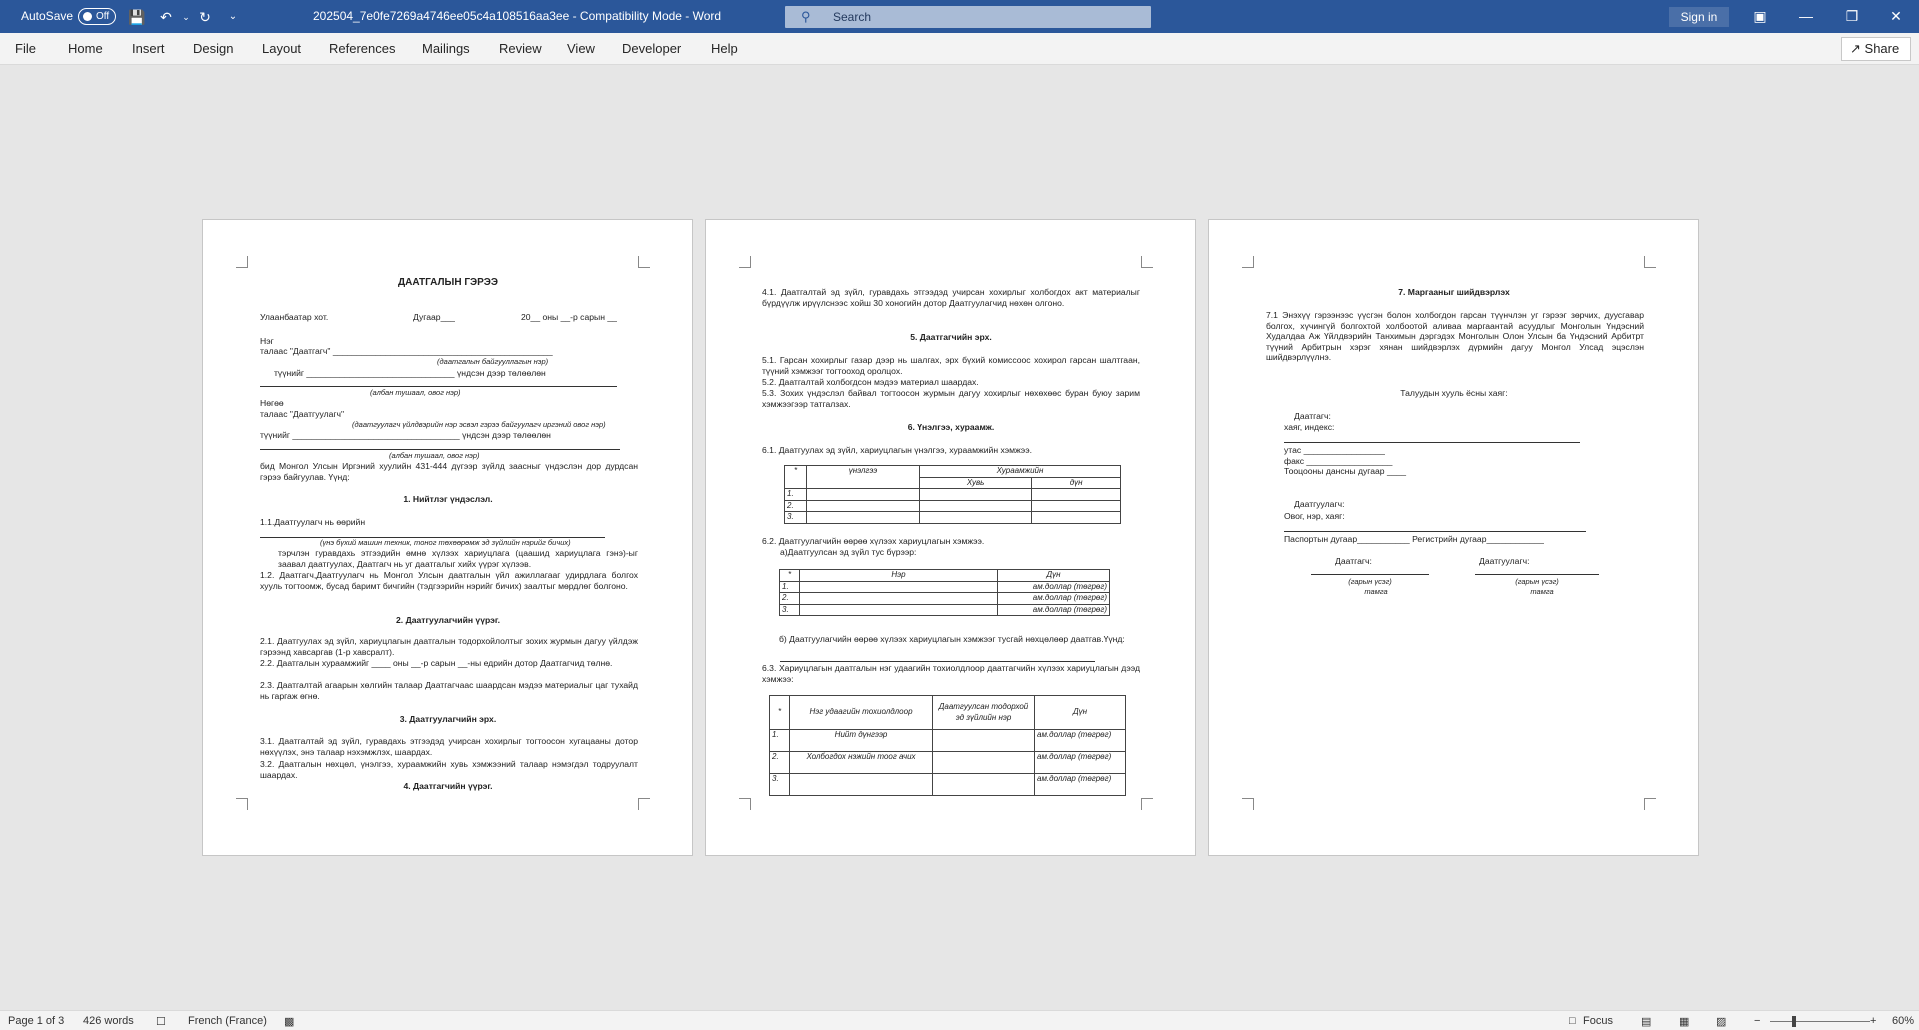 The height and width of the screenshot is (1030, 1919). I want to click on print-layout-icon: ▦, so click(1684, 1021).